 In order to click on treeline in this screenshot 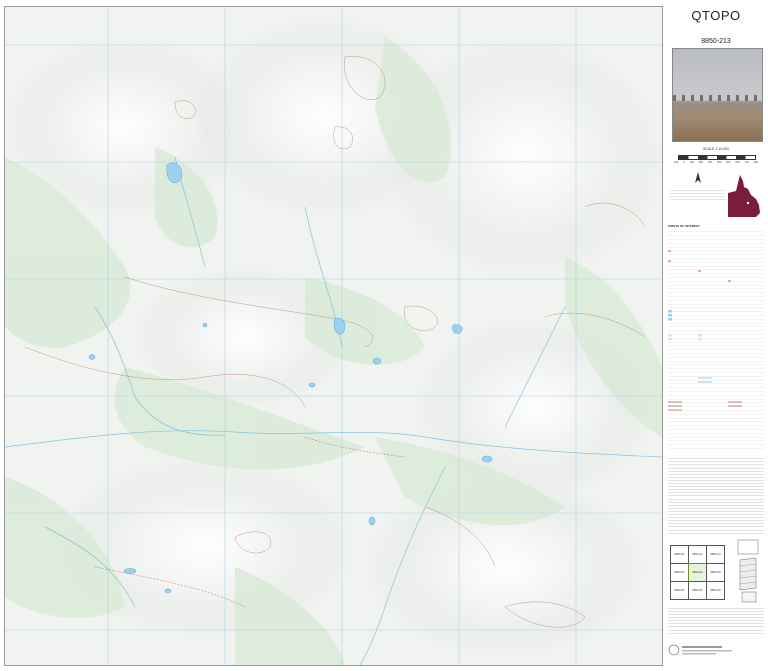, I will do `click(717, 98)`.